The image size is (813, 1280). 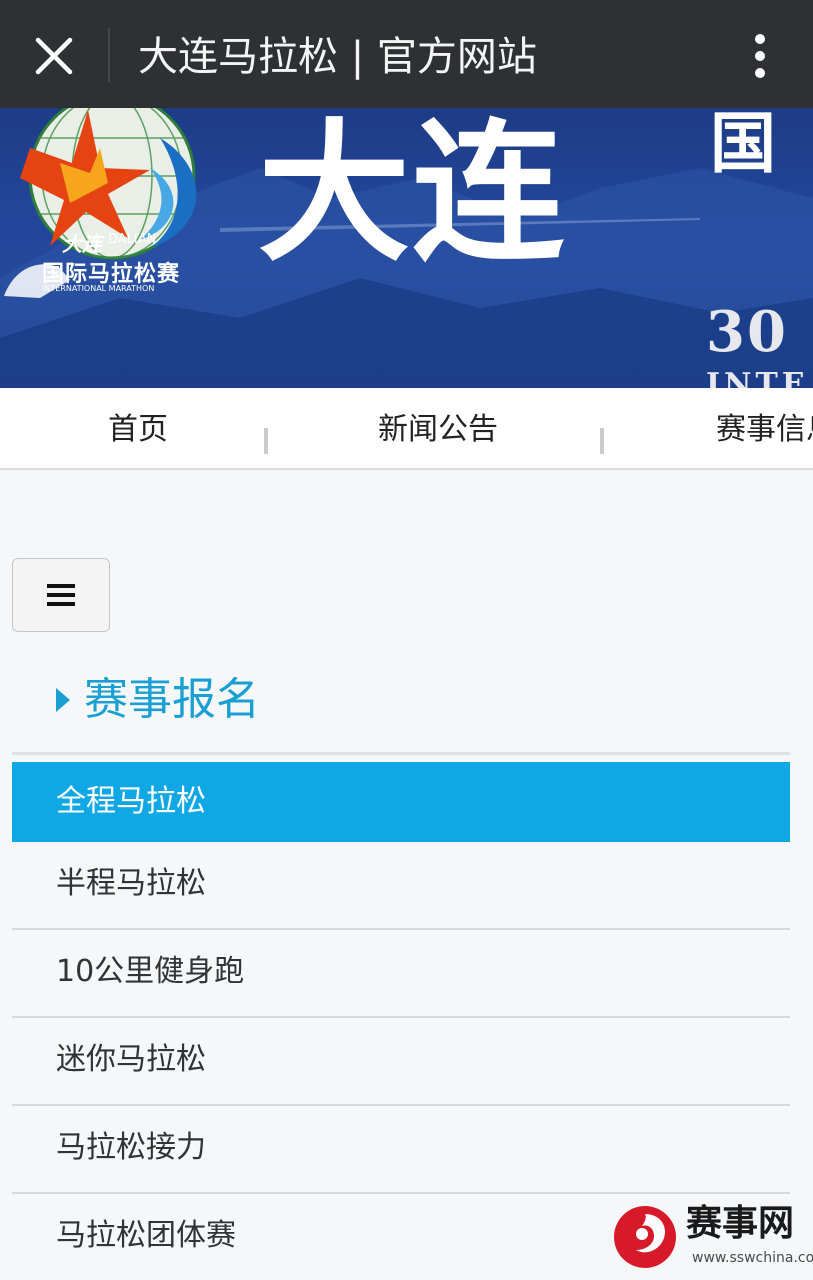 What do you see at coordinates (131, 801) in the screenshot?
I see `list-item-label: 全程马拉松` at bounding box center [131, 801].